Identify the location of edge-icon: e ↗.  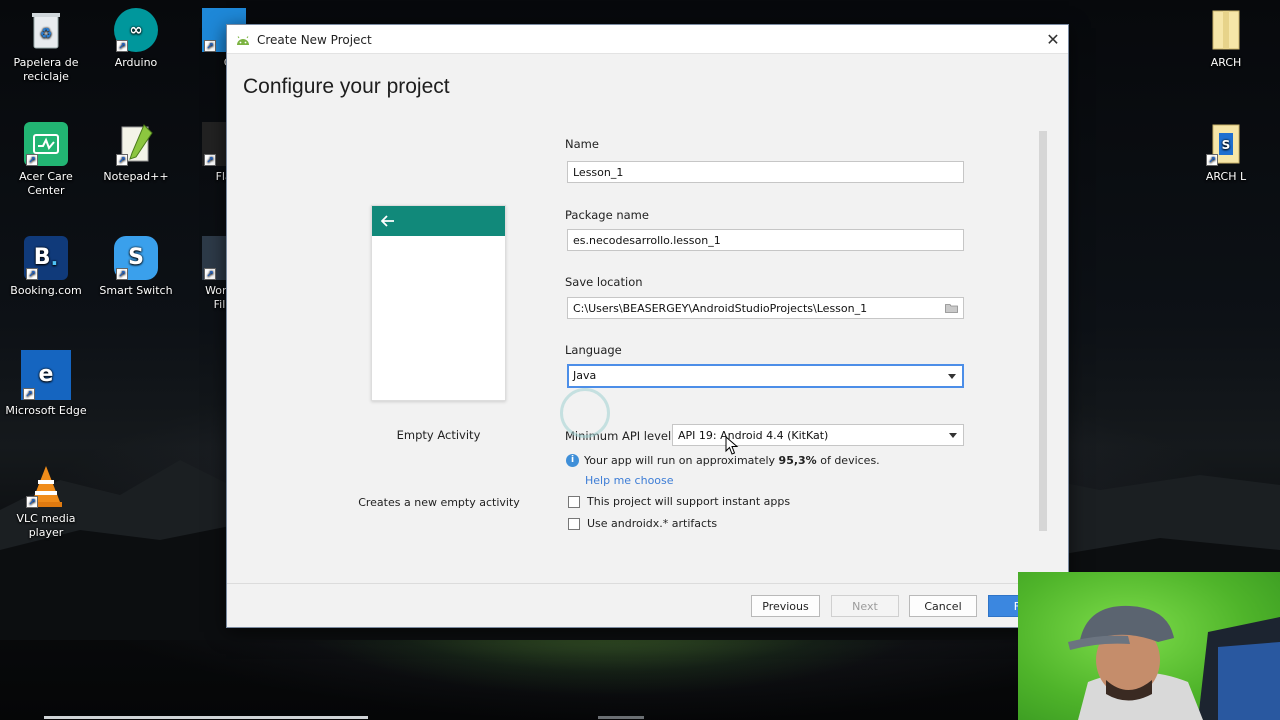
(46, 375).